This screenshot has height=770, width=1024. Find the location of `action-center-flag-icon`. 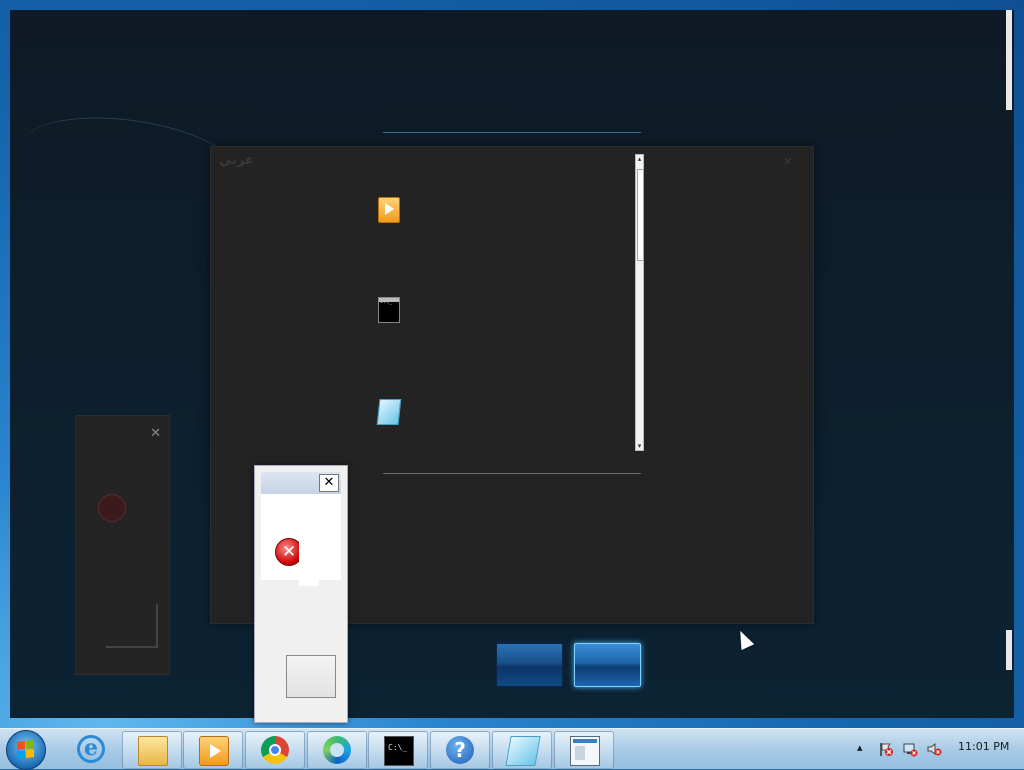

action-center-flag-icon is located at coordinates (886, 749).